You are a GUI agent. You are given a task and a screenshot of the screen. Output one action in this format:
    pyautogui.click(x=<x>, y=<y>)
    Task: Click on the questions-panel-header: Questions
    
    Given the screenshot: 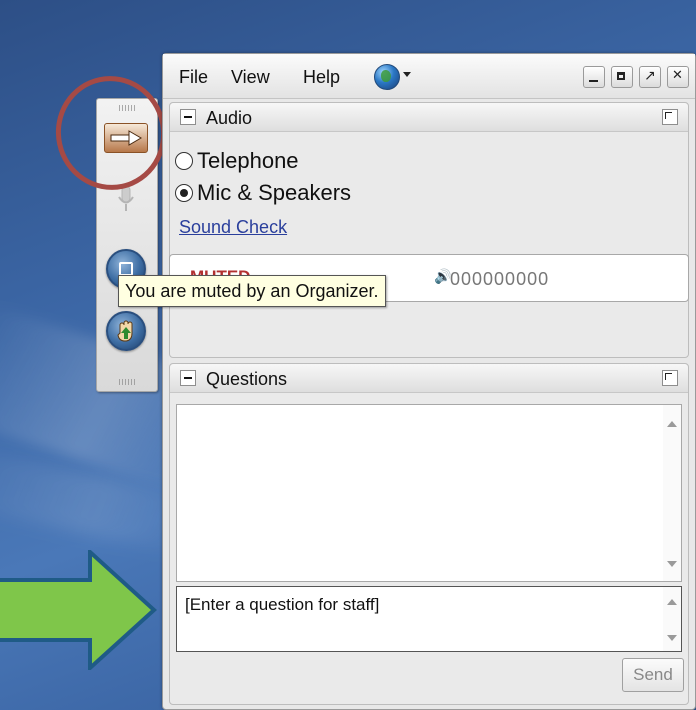 What is the action you would take?
    pyautogui.click(x=429, y=378)
    